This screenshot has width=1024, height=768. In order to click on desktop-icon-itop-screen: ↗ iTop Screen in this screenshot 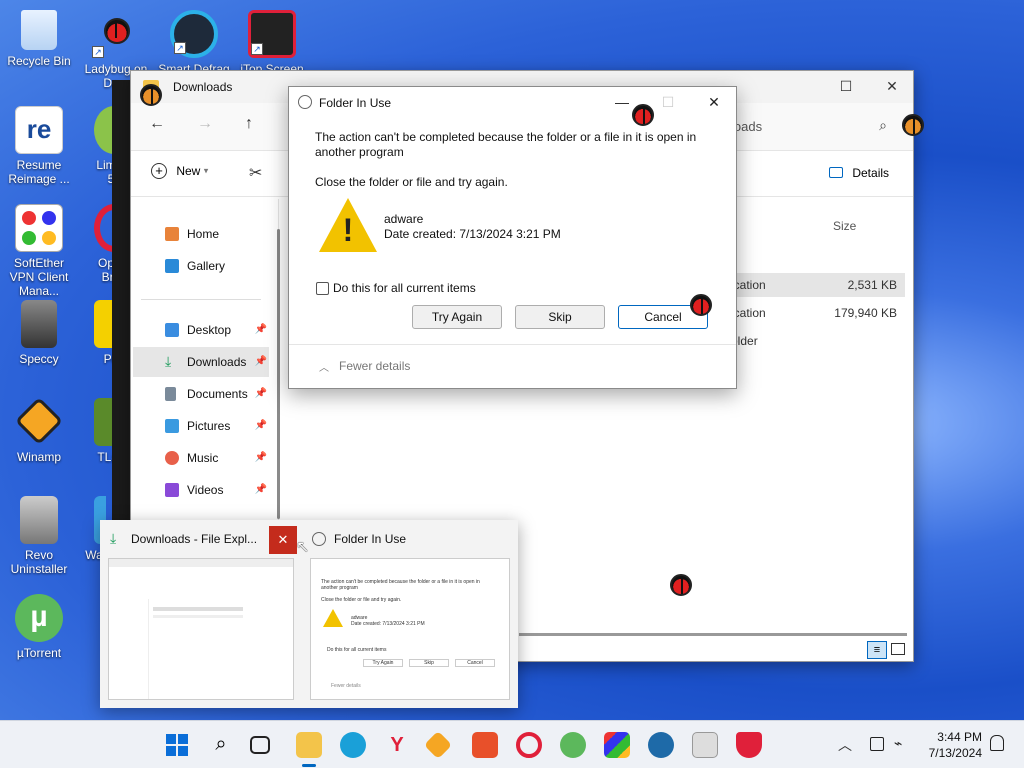, I will do `click(272, 43)`.